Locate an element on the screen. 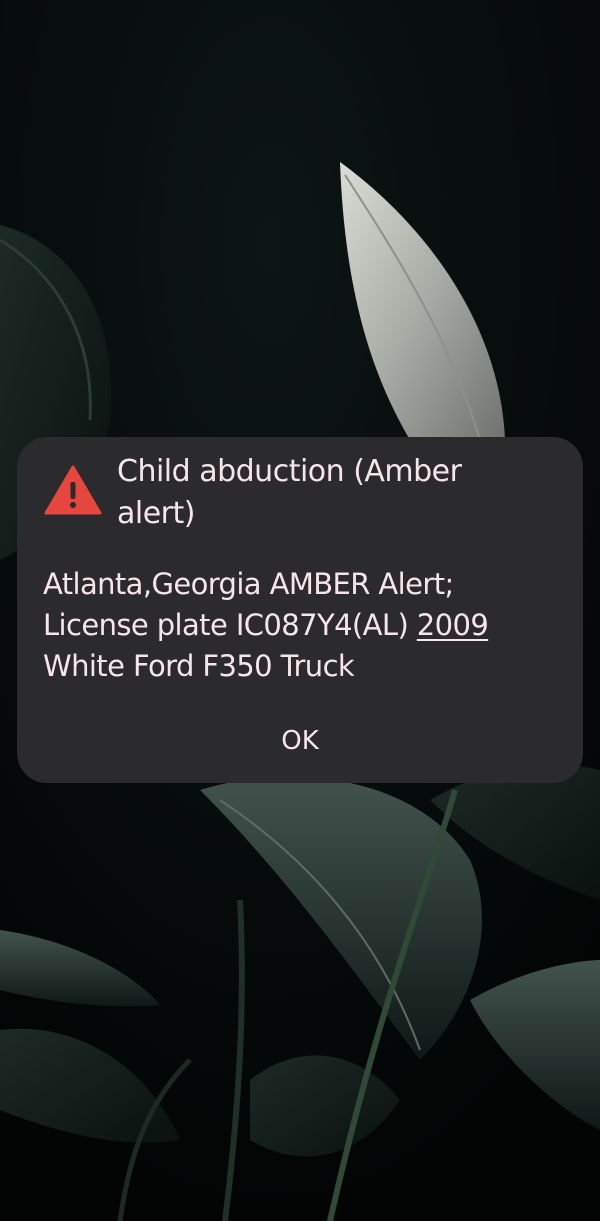  license-plate-text: License plate IC087Y4(AL) is located at coordinates (230, 625).